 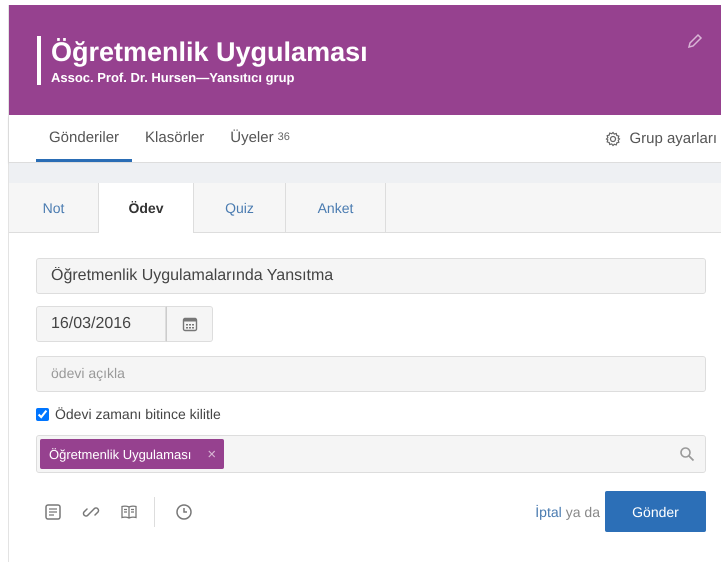 I want to click on or-text: ya da, so click(x=583, y=512).